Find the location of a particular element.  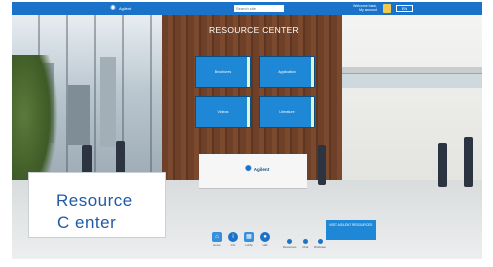

nav-item-home: ⌂ Home is located at coordinates (217, 239).